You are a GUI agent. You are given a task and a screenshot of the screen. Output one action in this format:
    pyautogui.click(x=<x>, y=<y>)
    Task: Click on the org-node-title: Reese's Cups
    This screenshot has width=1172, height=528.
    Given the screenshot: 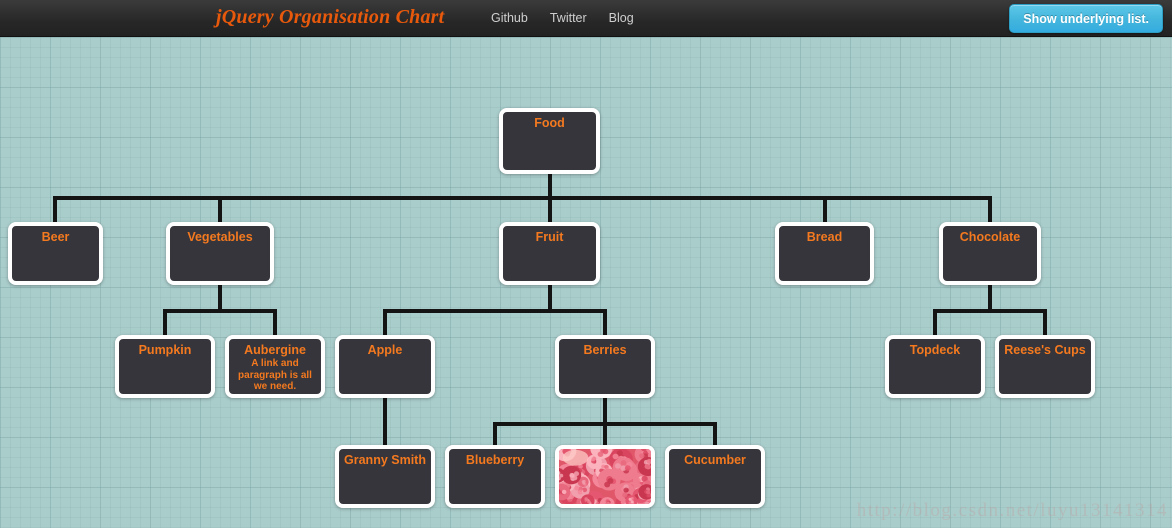 What is the action you would take?
    pyautogui.click(x=1045, y=350)
    